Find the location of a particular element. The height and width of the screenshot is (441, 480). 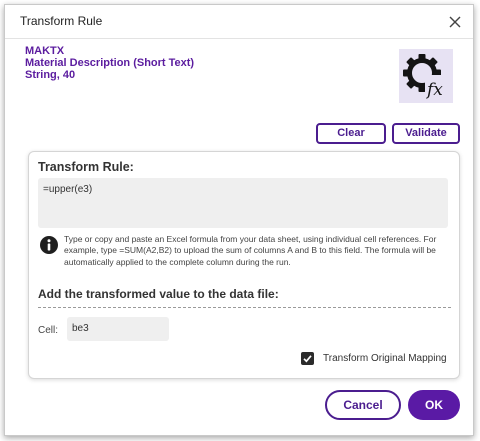

field-description: Material Description (Short Text) is located at coordinates (110, 63).